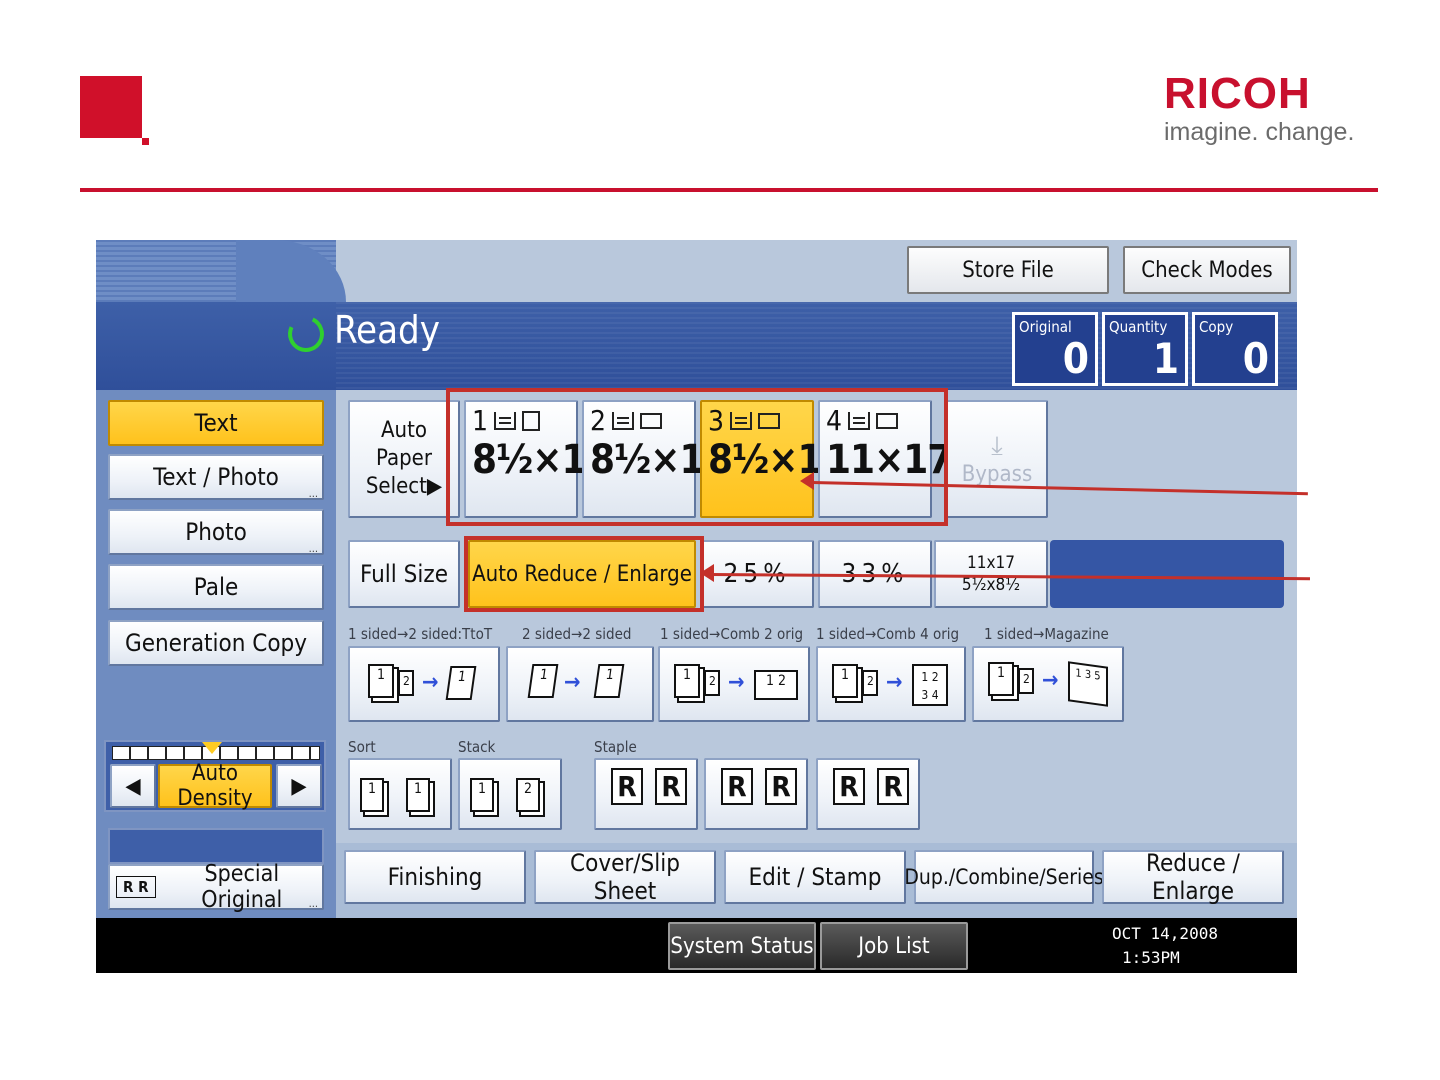  I want to click on combine-4-orig-button: 1 2 → 1 23 4, so click(891, 684).